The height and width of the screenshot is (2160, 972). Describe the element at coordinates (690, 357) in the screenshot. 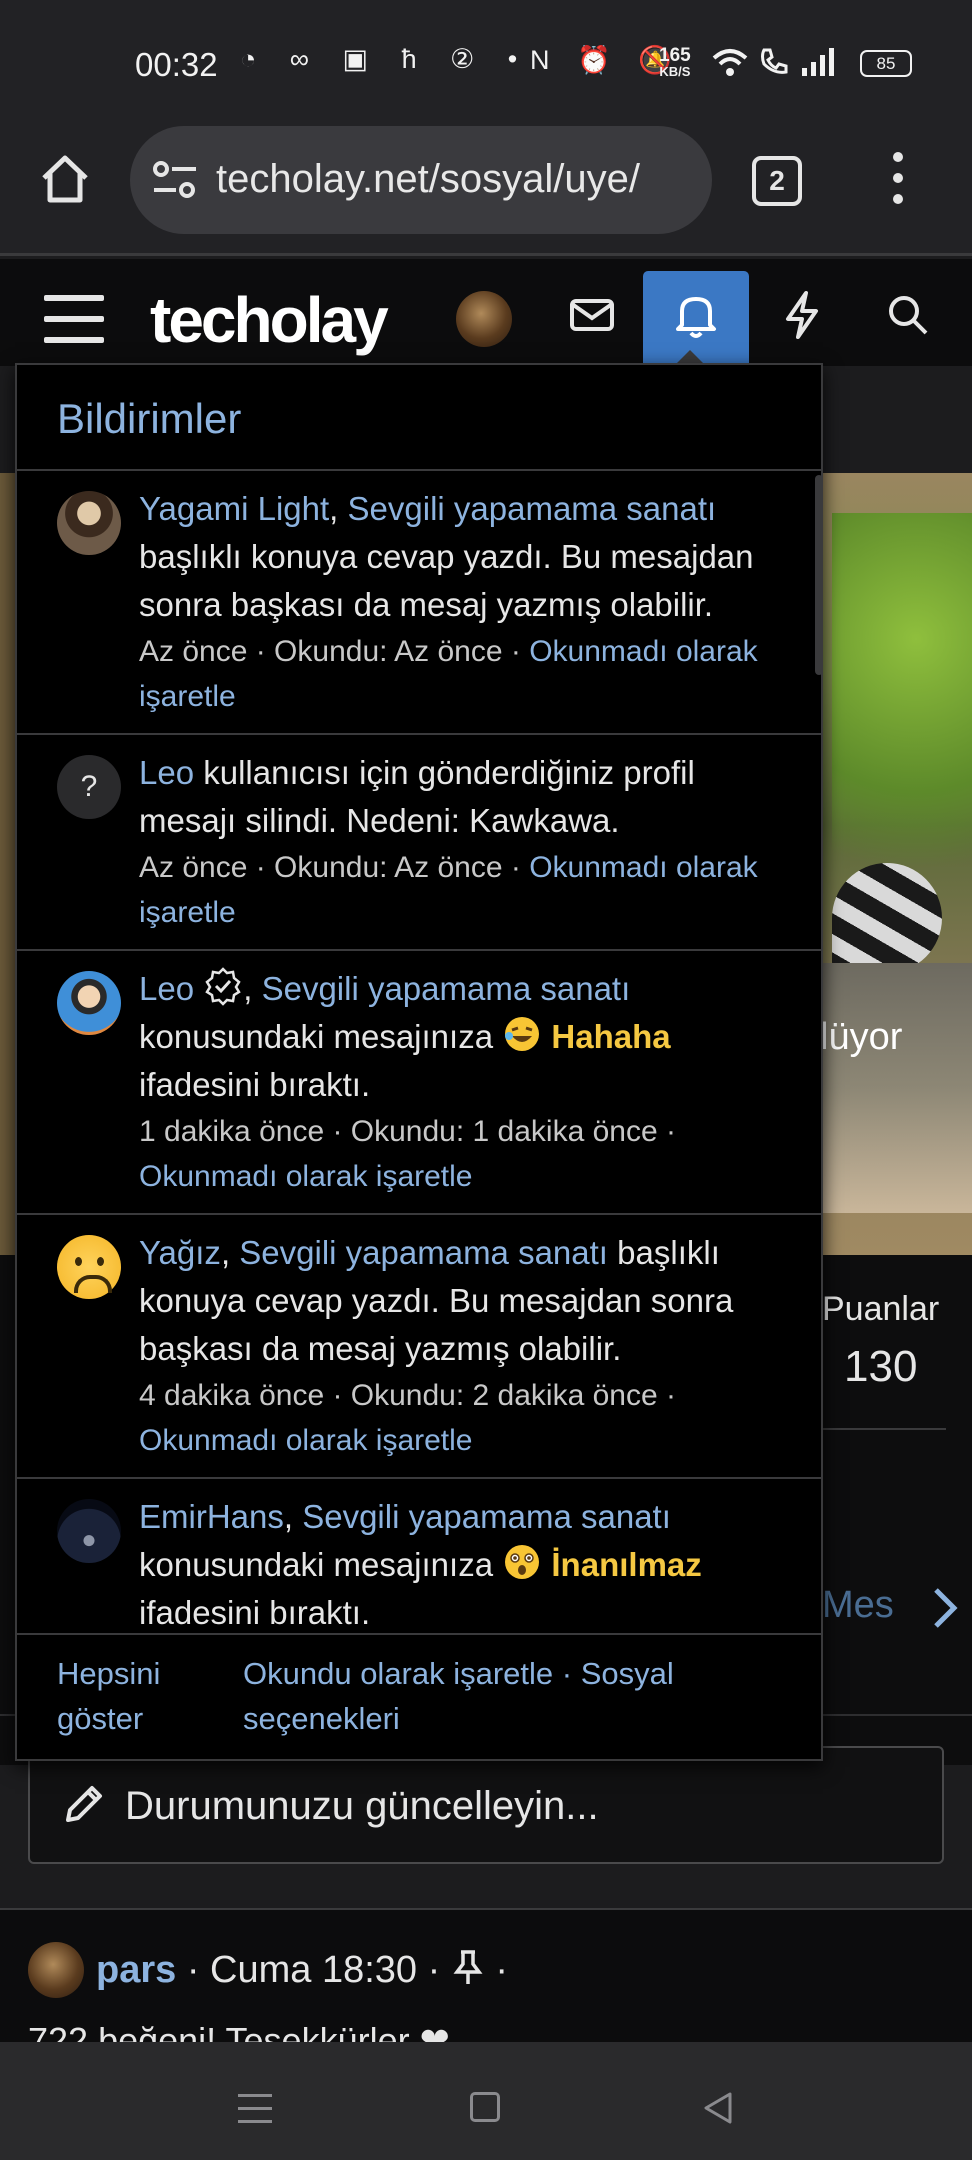

I see `dropdown-pointer` at that location.